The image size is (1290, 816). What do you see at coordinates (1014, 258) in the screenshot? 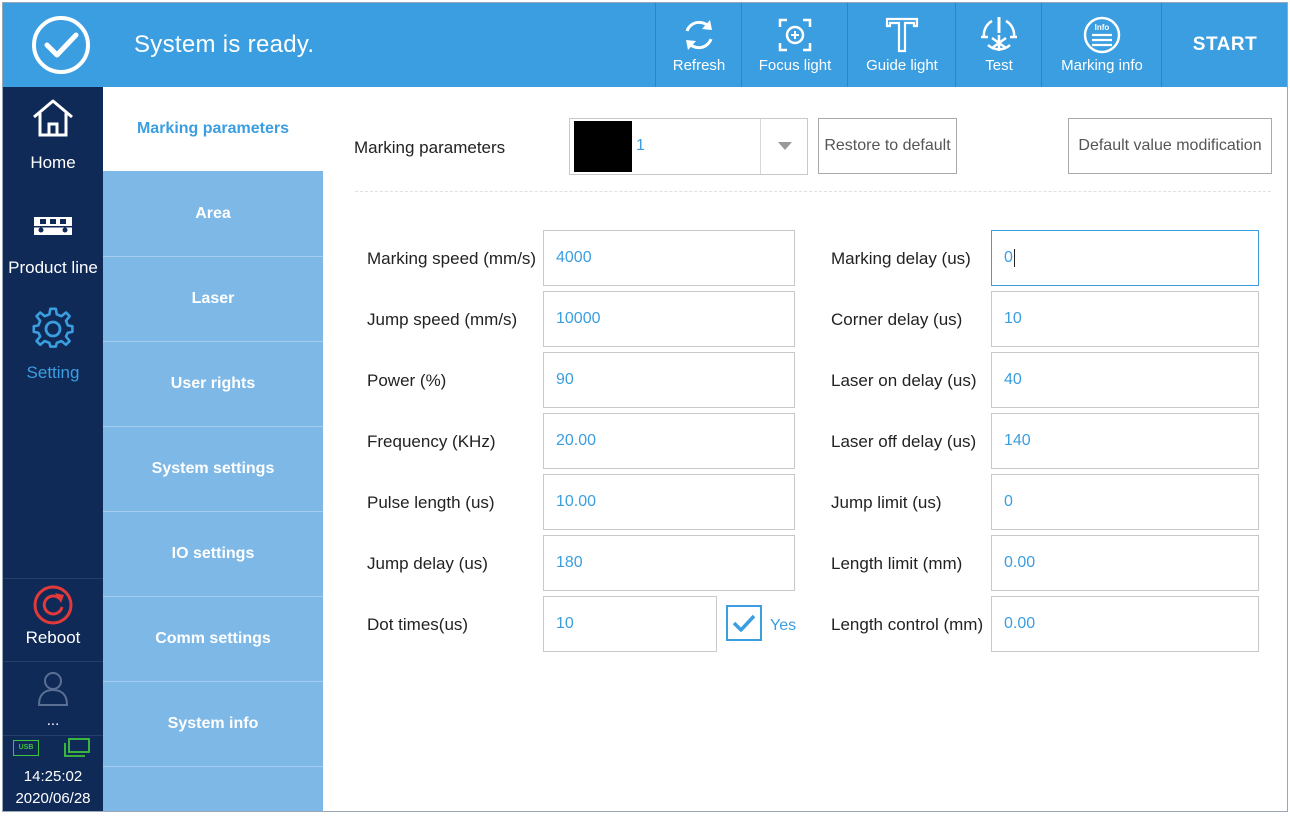
I see `text-cursor` at bounding box center [1014, 258].